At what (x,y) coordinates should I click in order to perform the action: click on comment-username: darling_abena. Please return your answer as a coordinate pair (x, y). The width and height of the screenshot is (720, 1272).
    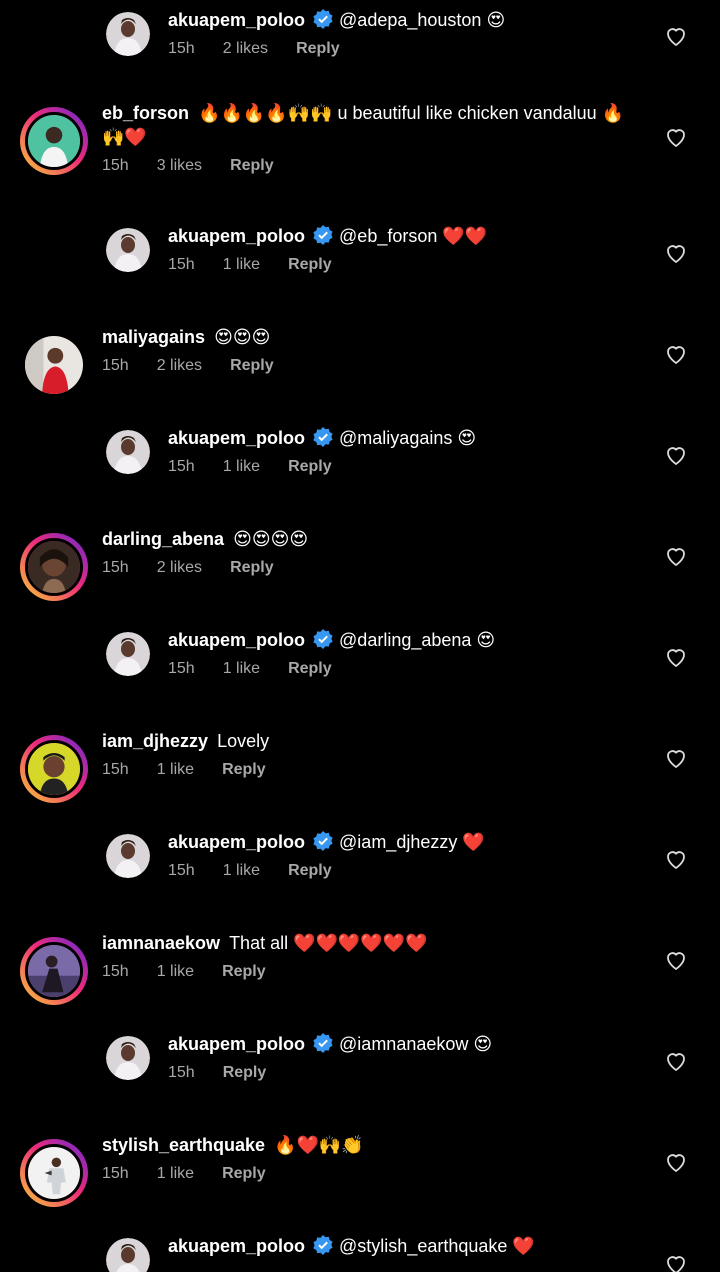
    Looking at the image, I should click on (163, 539).